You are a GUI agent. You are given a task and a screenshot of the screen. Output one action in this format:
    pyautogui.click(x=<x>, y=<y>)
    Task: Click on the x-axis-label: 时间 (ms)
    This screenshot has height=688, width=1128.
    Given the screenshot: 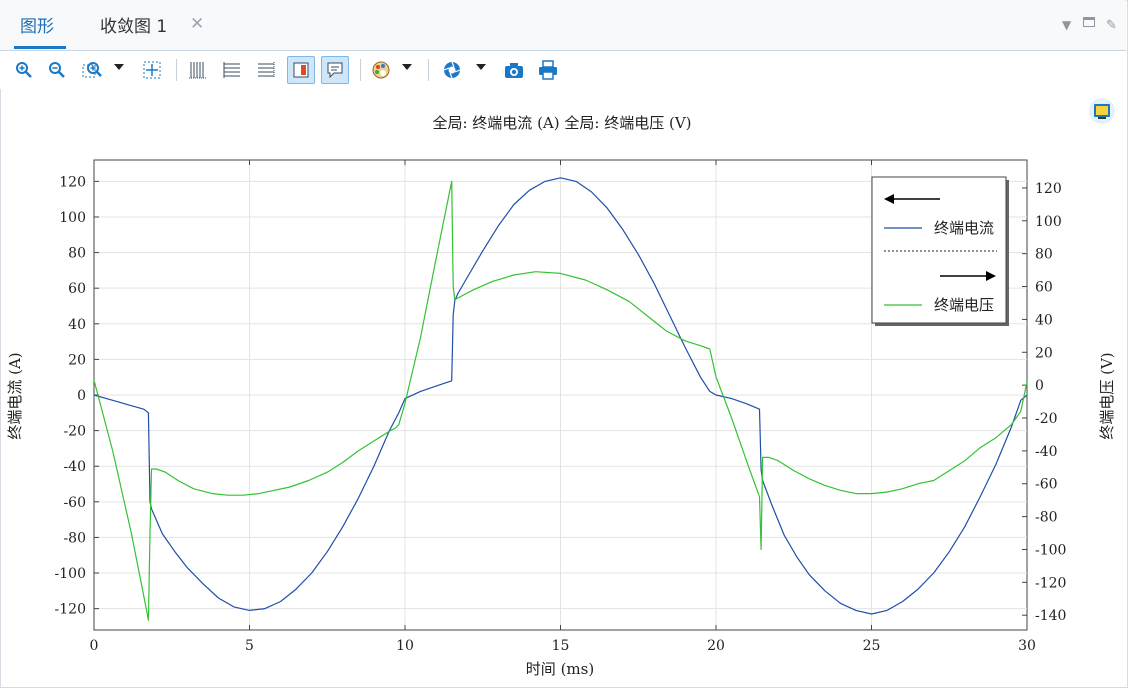 What is the action you would take?
    pyautogui.click(x=560, y=669)
    